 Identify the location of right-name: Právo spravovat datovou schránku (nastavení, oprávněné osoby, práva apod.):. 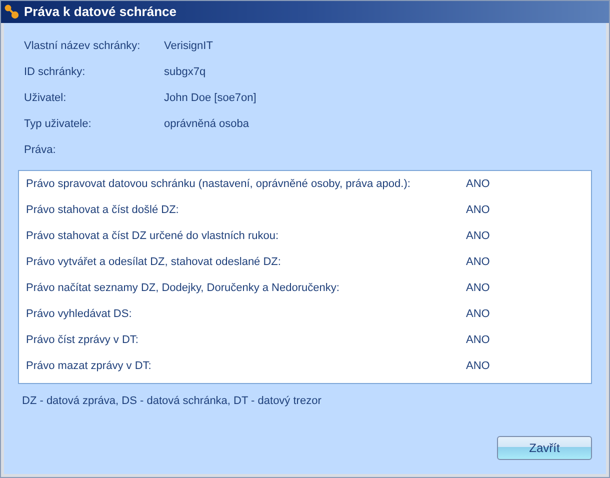
(218, 184).